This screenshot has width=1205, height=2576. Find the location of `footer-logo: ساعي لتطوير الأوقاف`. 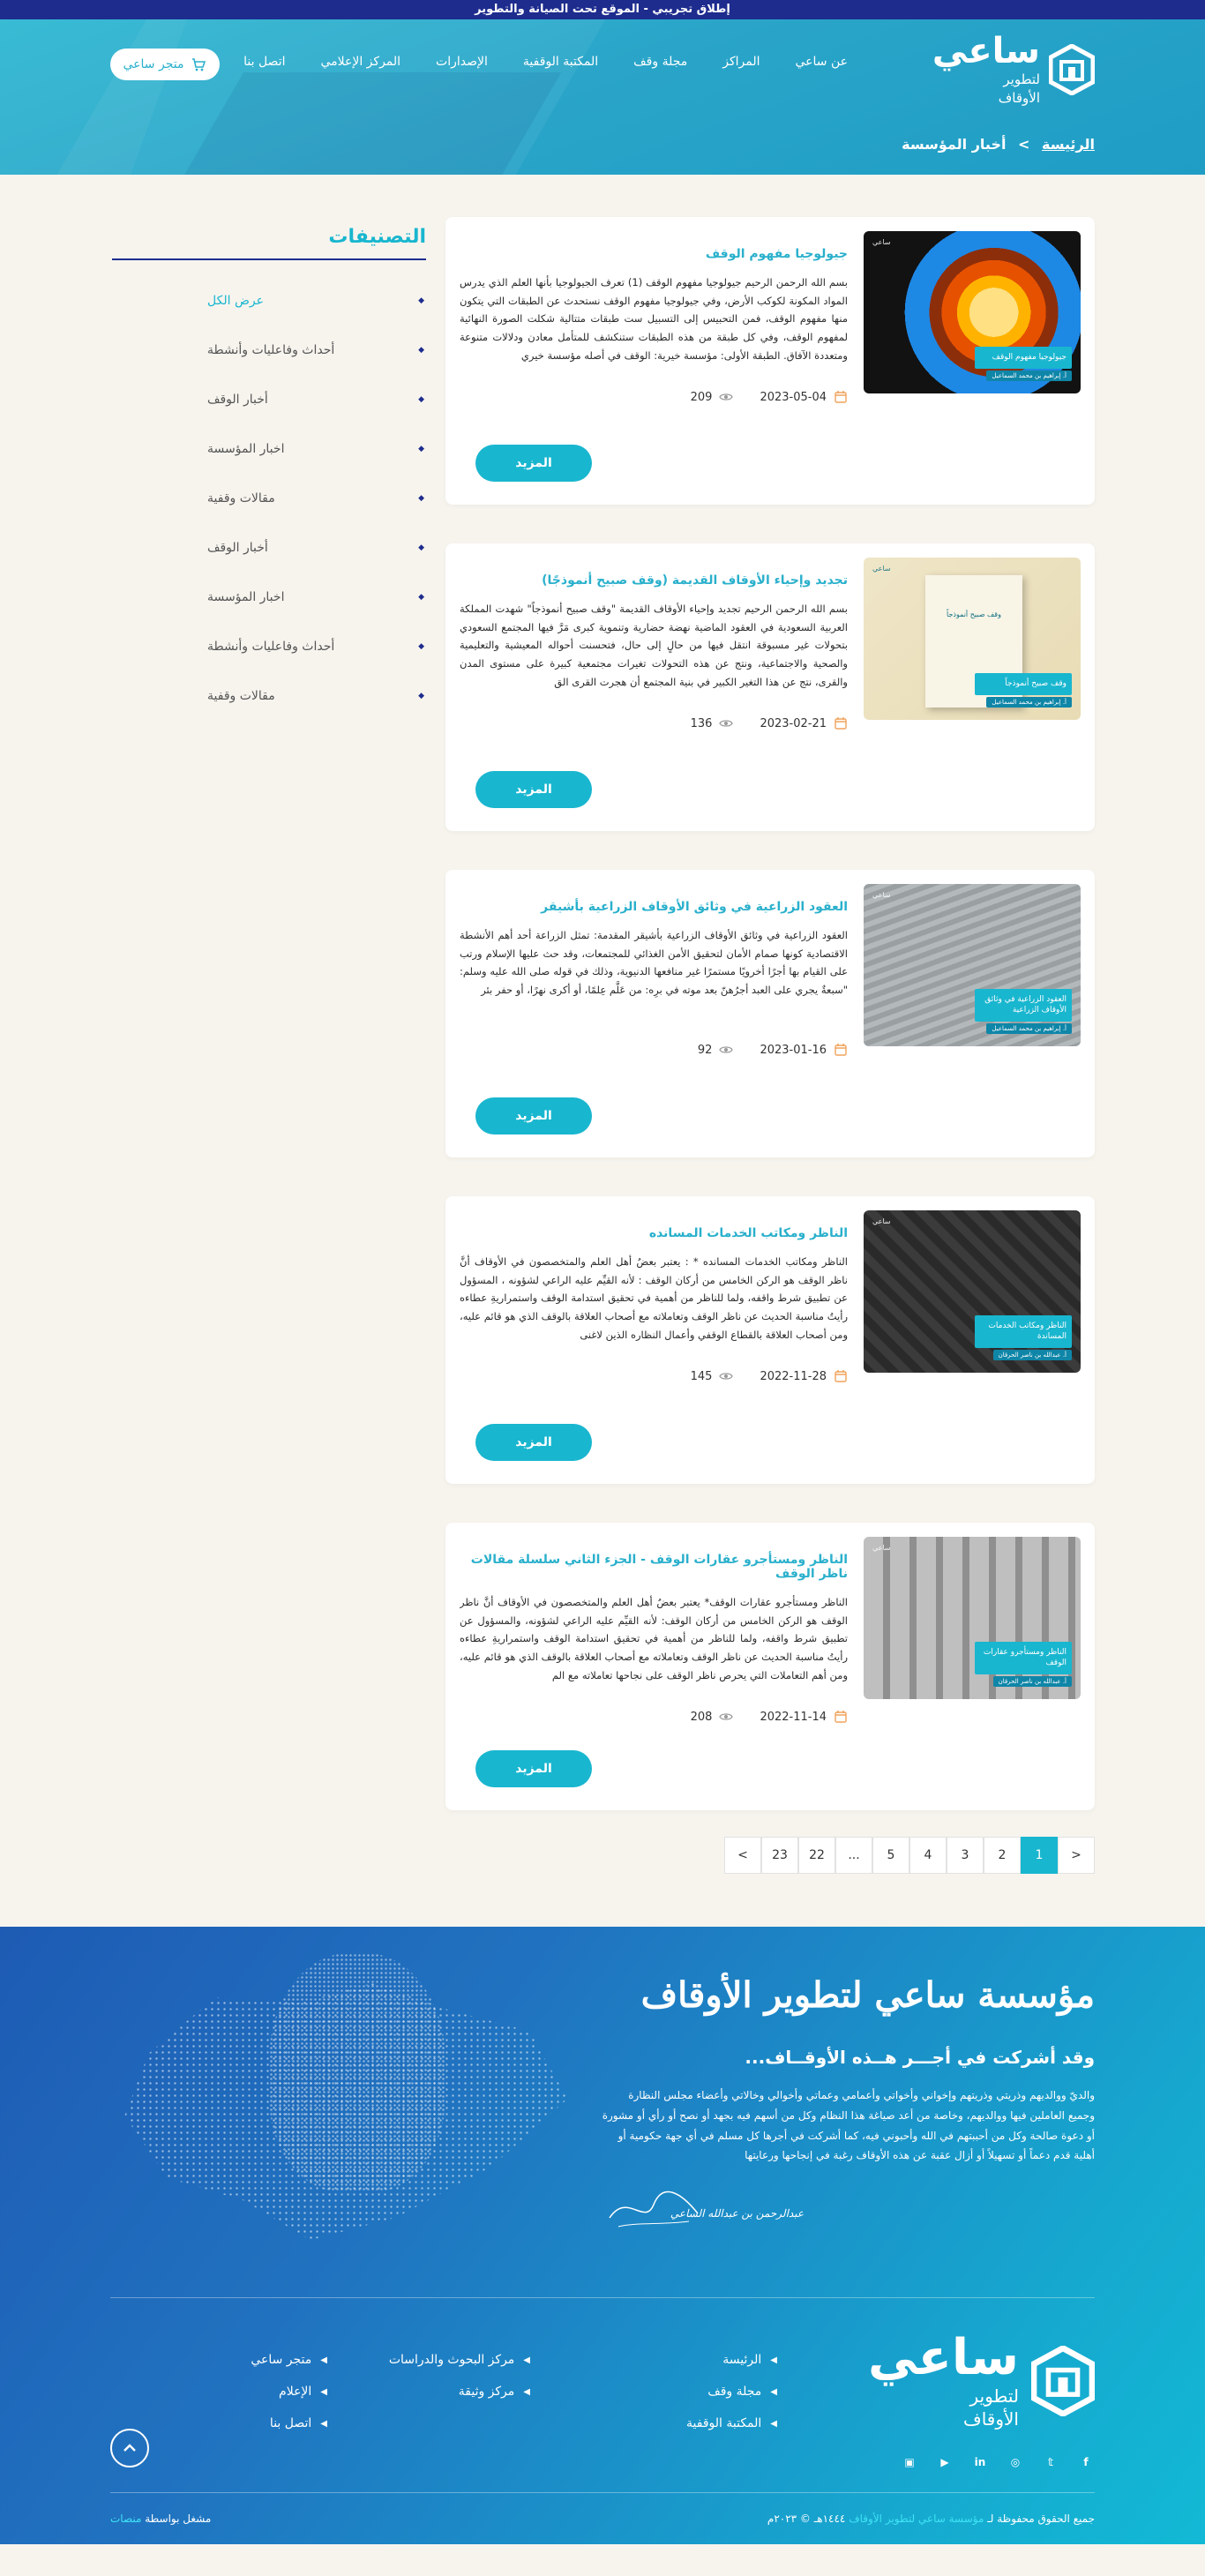

footer-logo: ساعي لتطوير الأوقاف is located at coordinates (981, 2381).